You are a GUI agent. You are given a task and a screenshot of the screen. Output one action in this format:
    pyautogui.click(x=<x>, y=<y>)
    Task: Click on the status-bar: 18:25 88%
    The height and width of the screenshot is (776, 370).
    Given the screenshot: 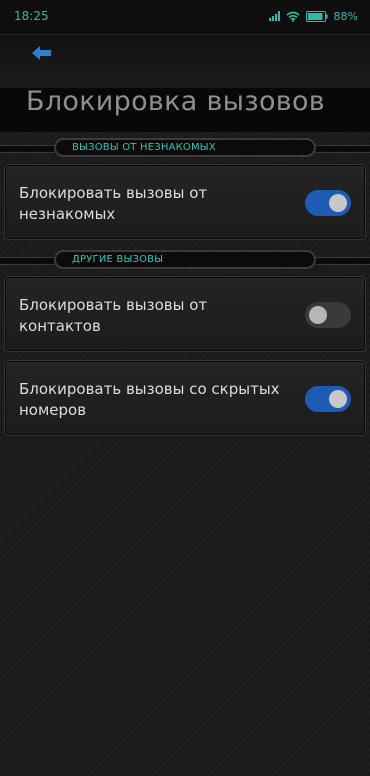 What is the action you would take?
    pyautogui.click(x=185, y=17)
    